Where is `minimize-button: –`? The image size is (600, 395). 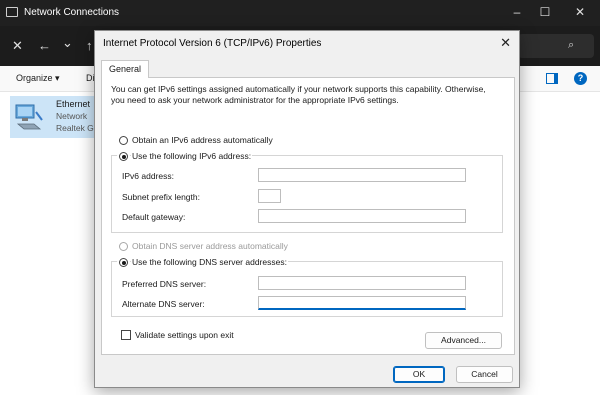
minimize-button: – is located at coordinates (517, 12).